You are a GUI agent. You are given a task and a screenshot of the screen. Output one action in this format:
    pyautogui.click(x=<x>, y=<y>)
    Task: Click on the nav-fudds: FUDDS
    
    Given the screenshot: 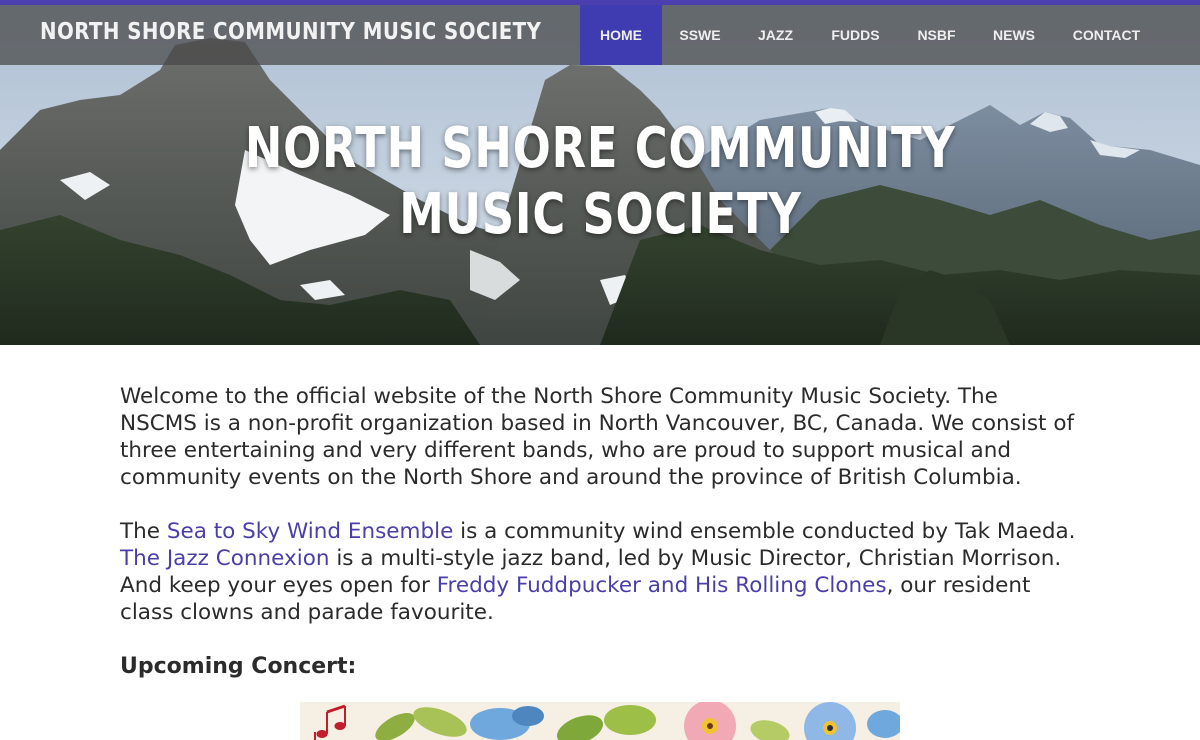 What is the action you would take?
    pyautogui.click(x=855, y=35)
    